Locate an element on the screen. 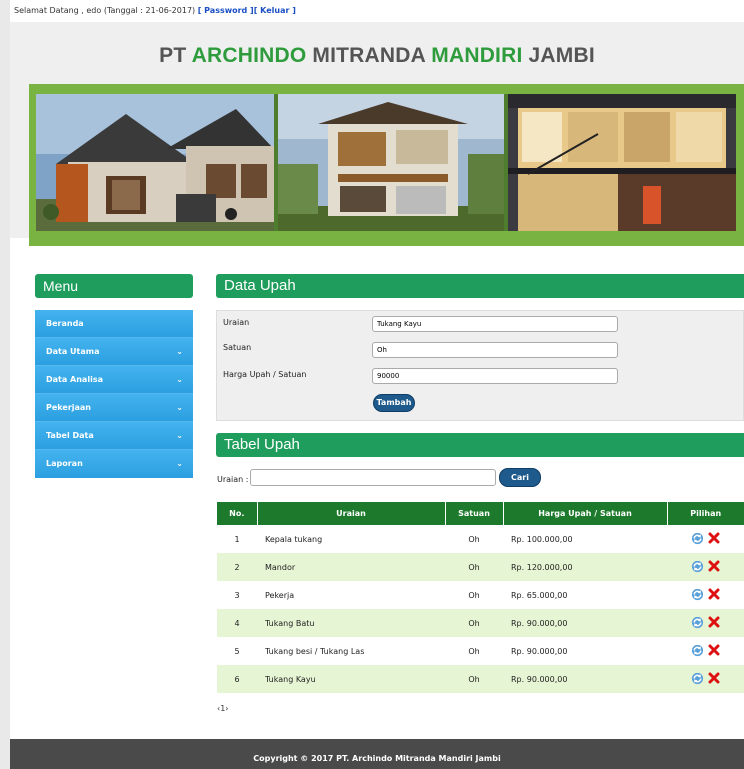 This screenshot has height=769, width=744. site-title: PT ARCHINDO MITRANDA MANDIRI JAMBI is located at coordinates (377, 56).